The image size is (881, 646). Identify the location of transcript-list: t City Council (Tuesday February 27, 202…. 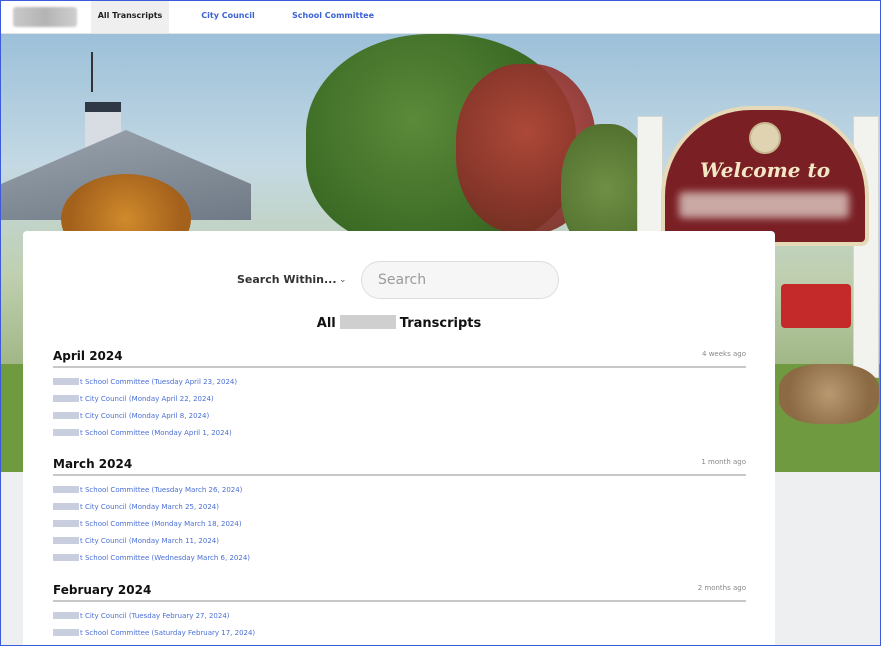
(399, 622).